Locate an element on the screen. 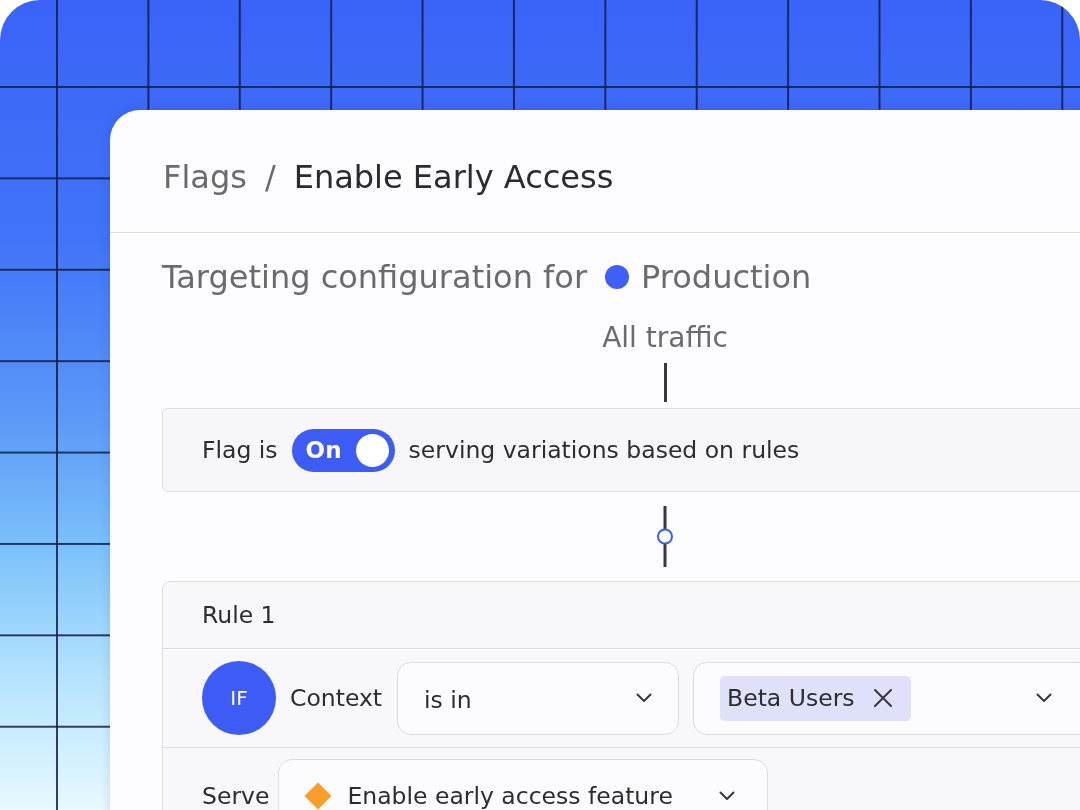 This screenshot has height=810, width=1080. section-heading: Targeting configuration for is located at coordinates (375, 277).